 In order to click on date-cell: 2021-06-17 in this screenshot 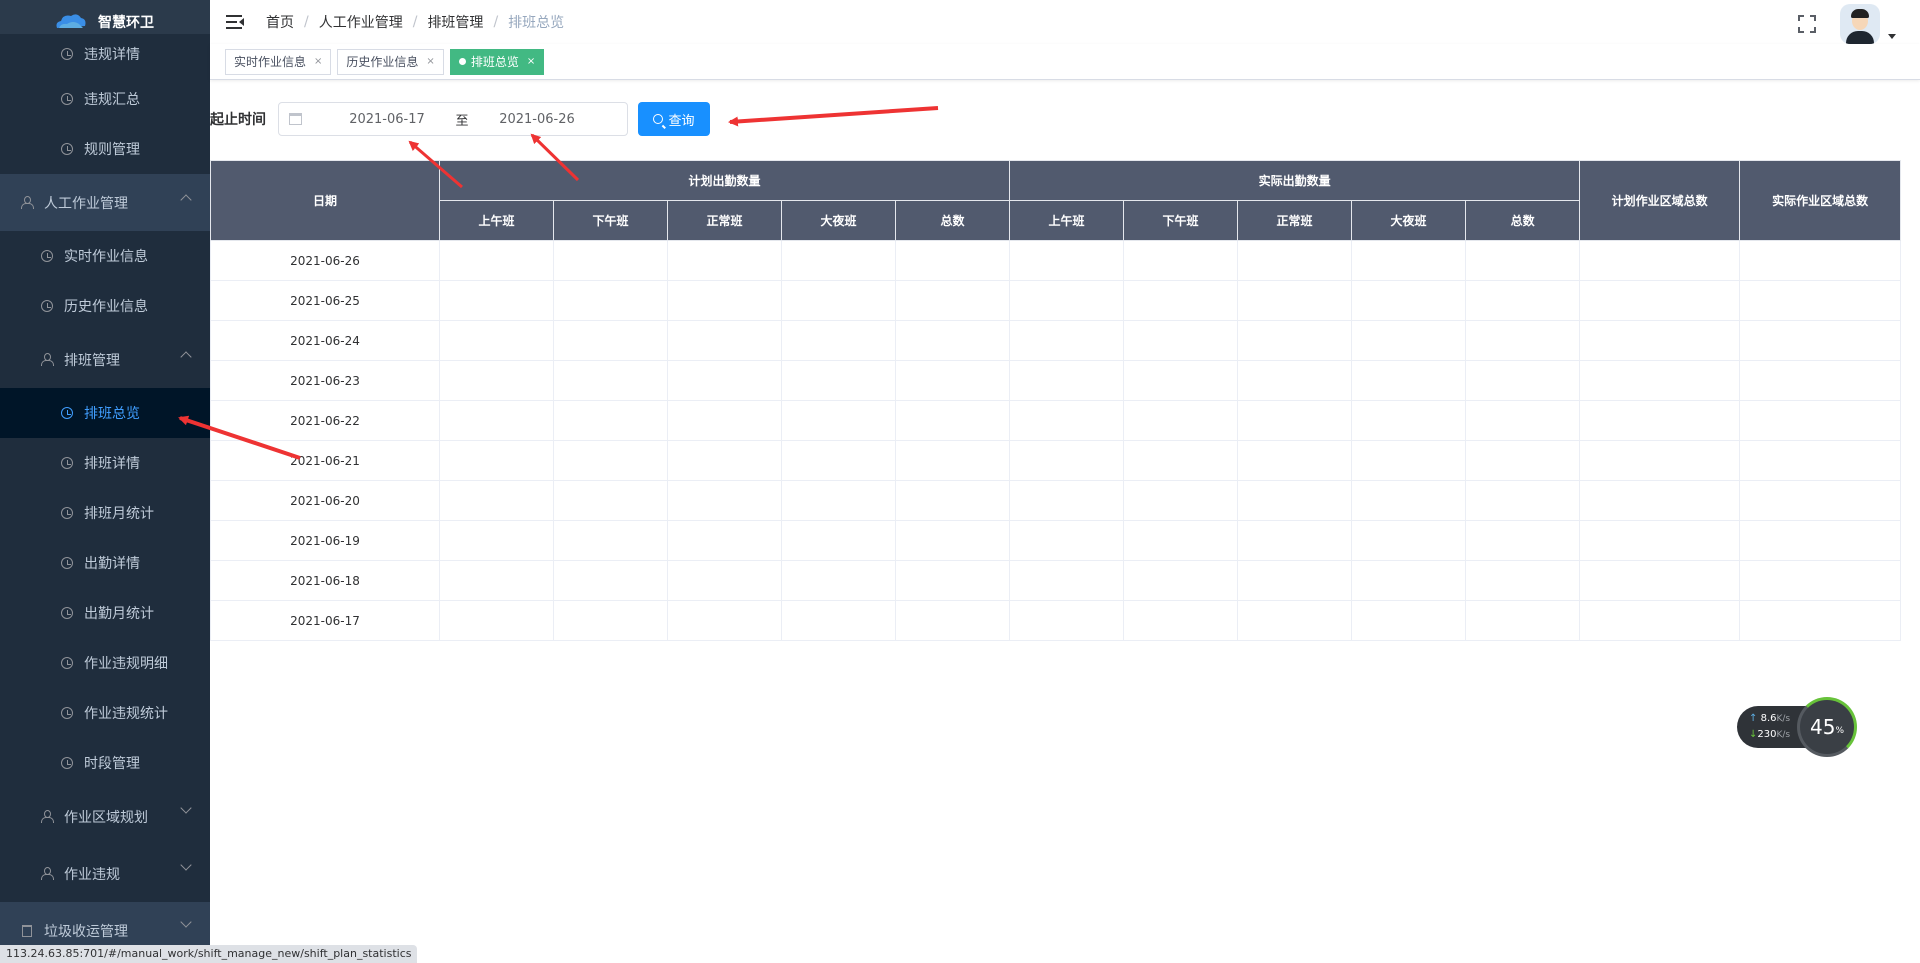, I will do `click(325, 620)`.